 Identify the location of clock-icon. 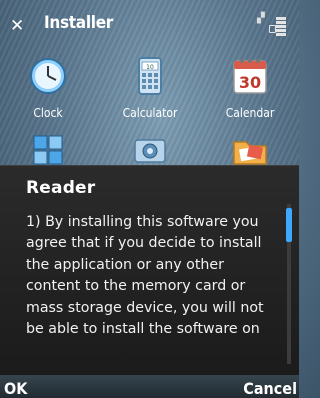
(48, 76).